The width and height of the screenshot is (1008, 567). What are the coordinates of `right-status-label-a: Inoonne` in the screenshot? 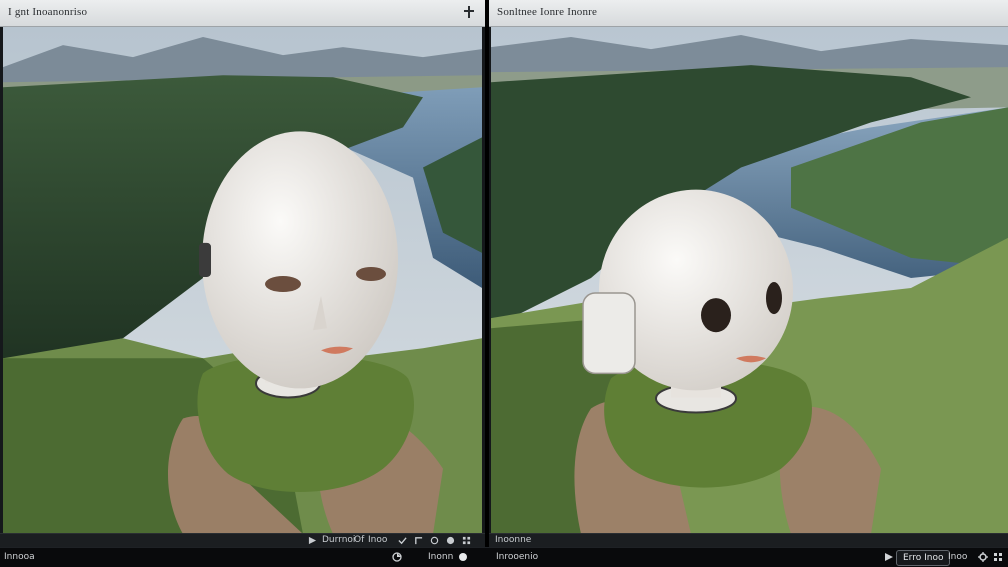 It's located at (513, 540).